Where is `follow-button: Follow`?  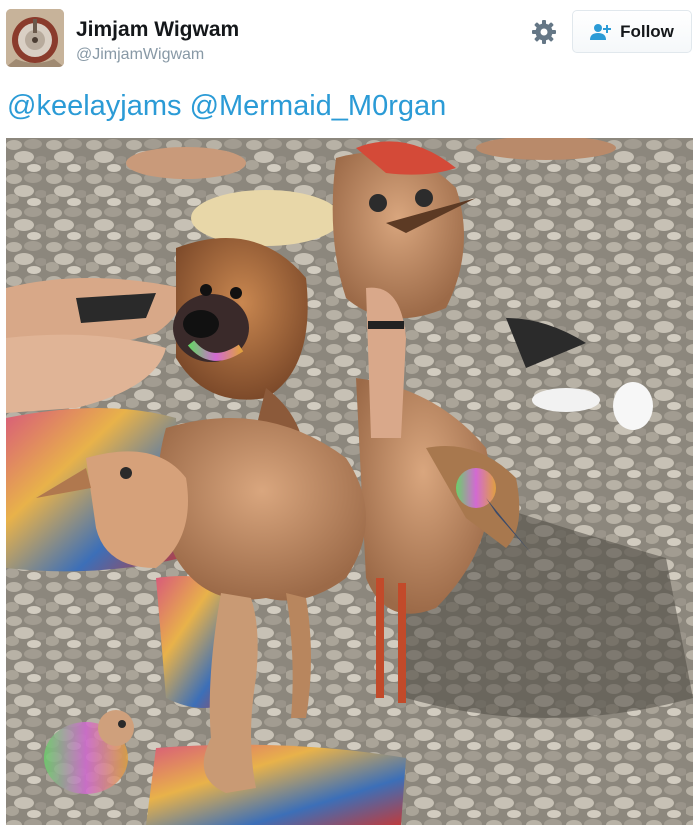 follow-button: Follow is located at coordinates (632, 31).